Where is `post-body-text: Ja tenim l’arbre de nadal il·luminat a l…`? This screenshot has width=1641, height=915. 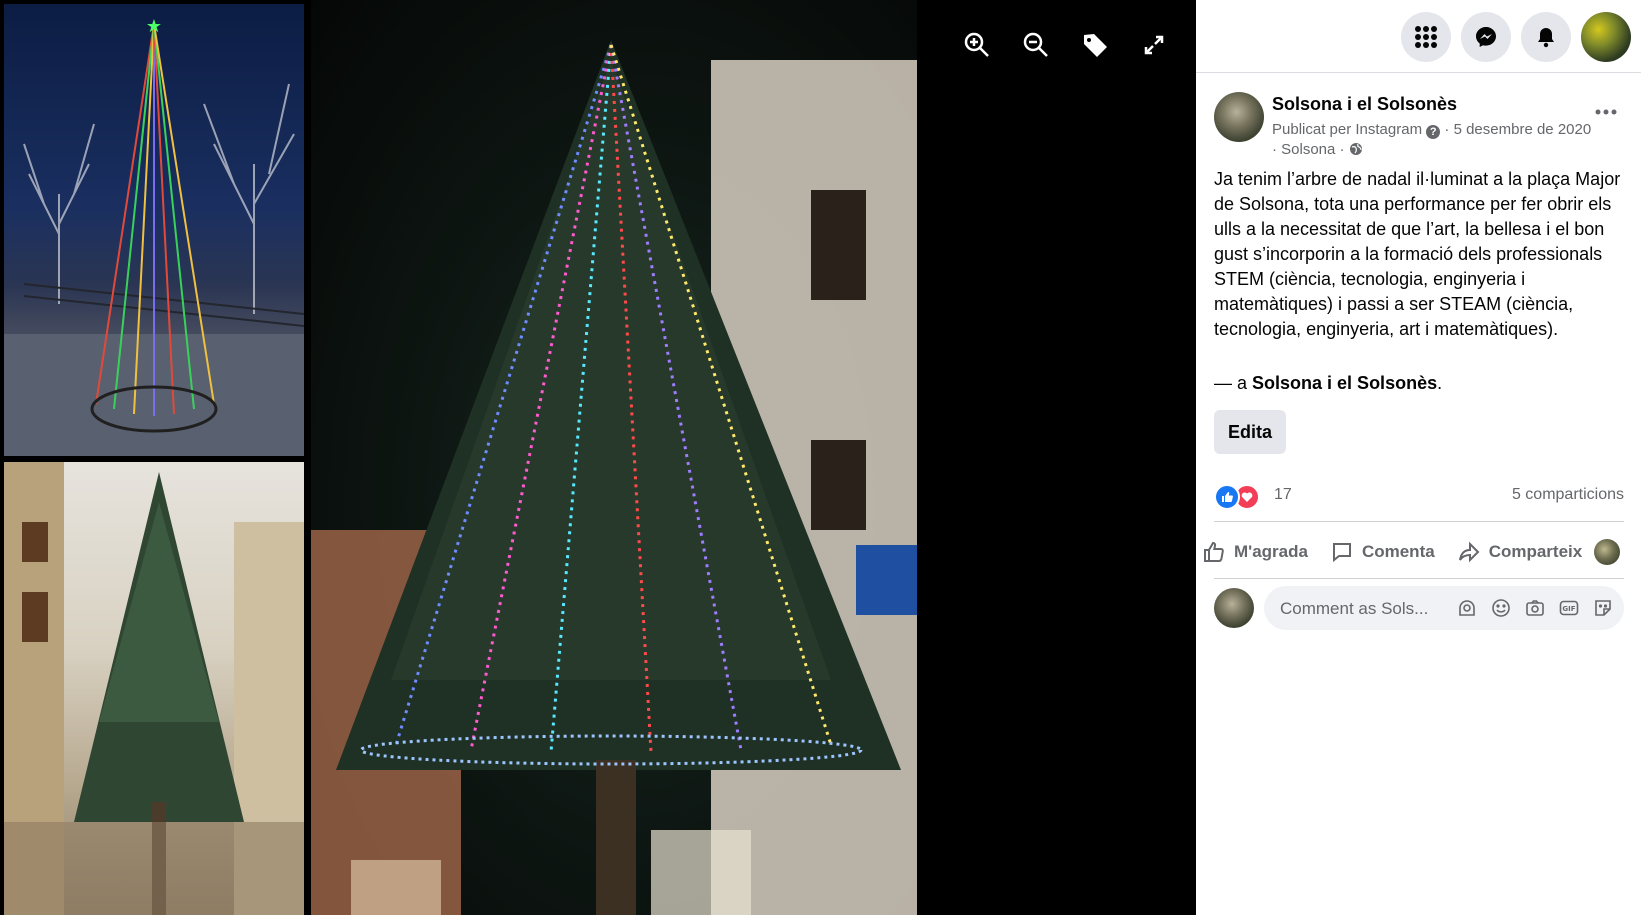
post-body-text: Ja tenim l’arbre de nadal il·luminat a l… is located at coordinates (1417, 254).